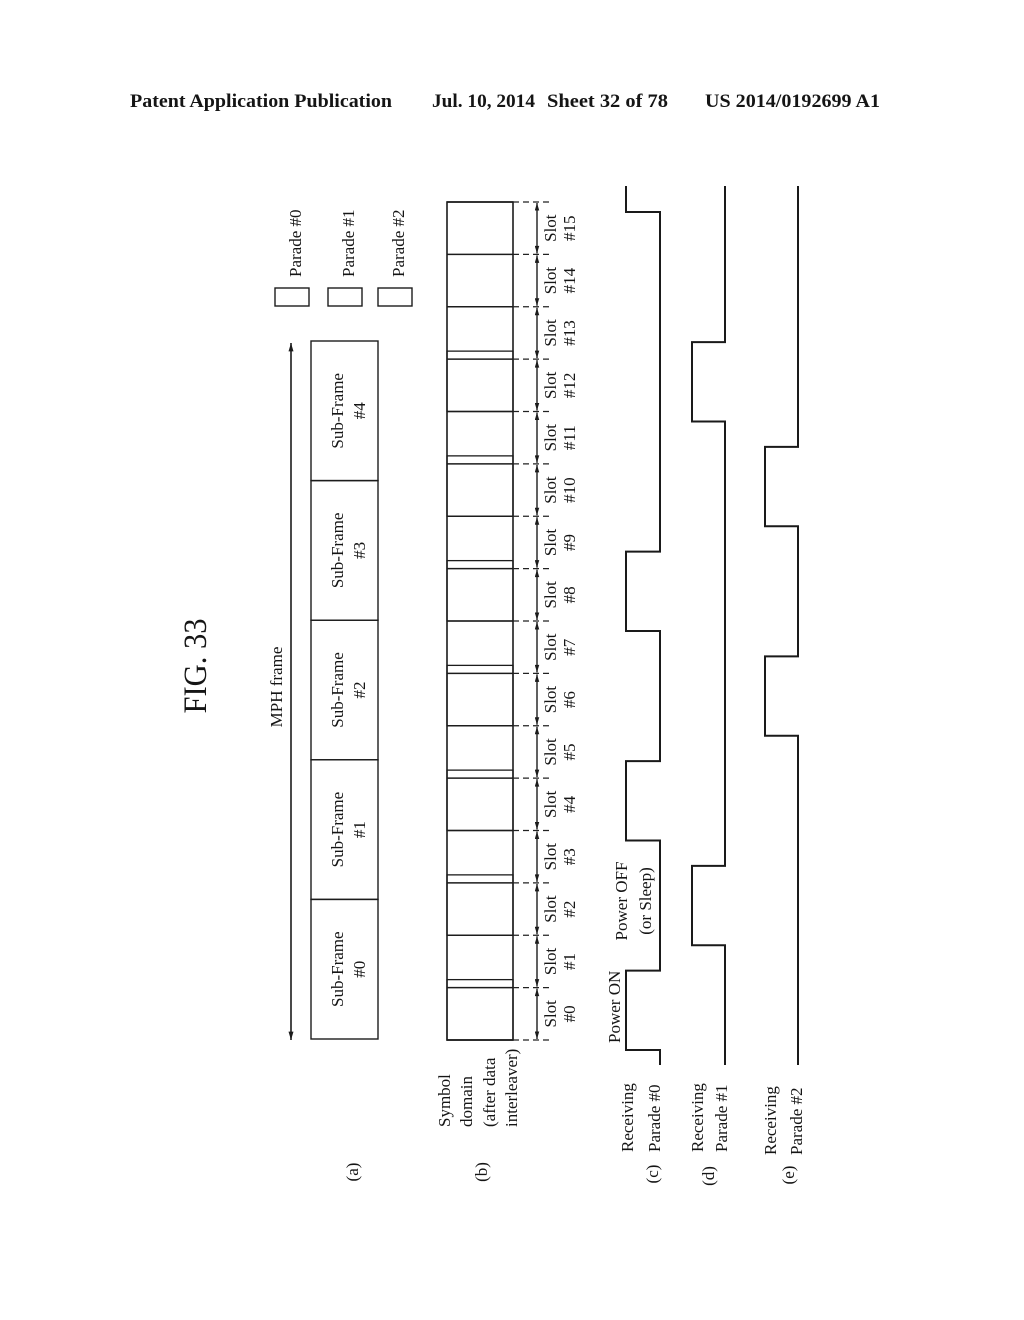 This screenshot has height=1320, width=1024. Describe the element at coordinates (614, 1007) in the screenshot. I see `power-on-label: Power ON` at that location.